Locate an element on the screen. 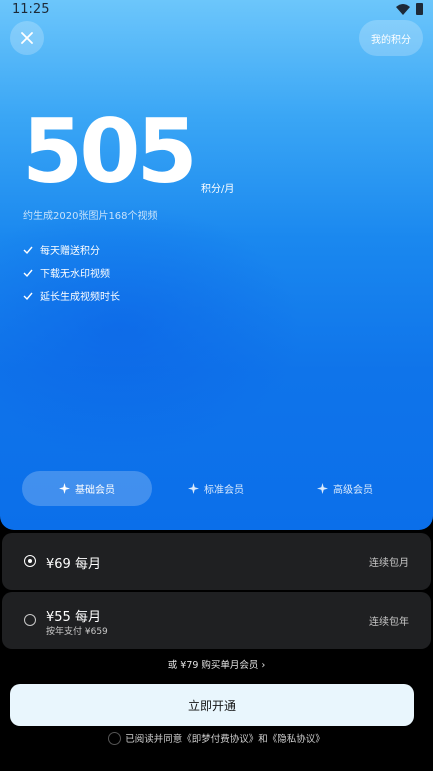 The width and height of the screenshot is (433, 771). feature-item: 每天赠送积分 is located at coordinates (71, 249).